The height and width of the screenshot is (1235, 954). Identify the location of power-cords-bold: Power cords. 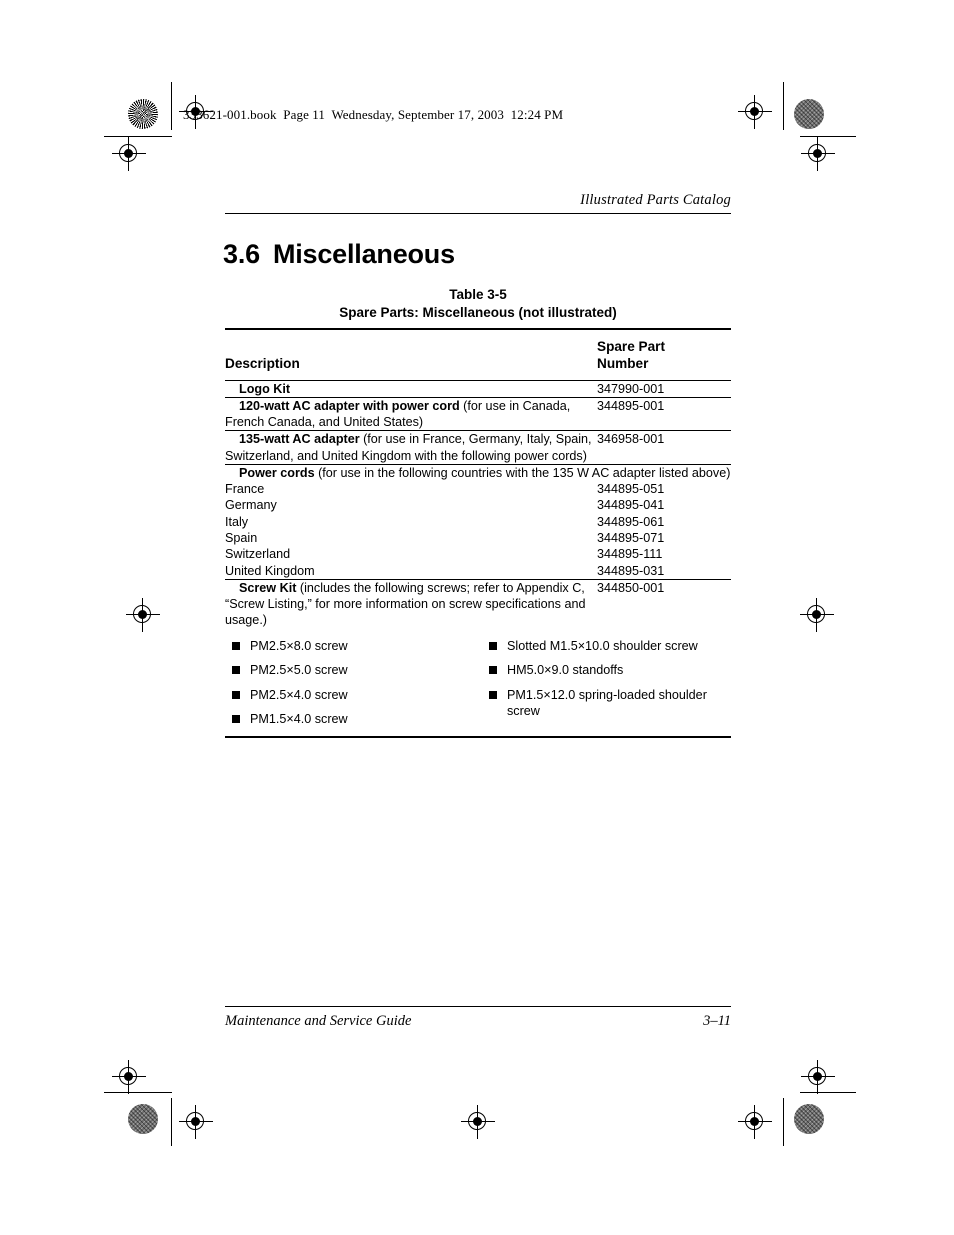
(277, 472).